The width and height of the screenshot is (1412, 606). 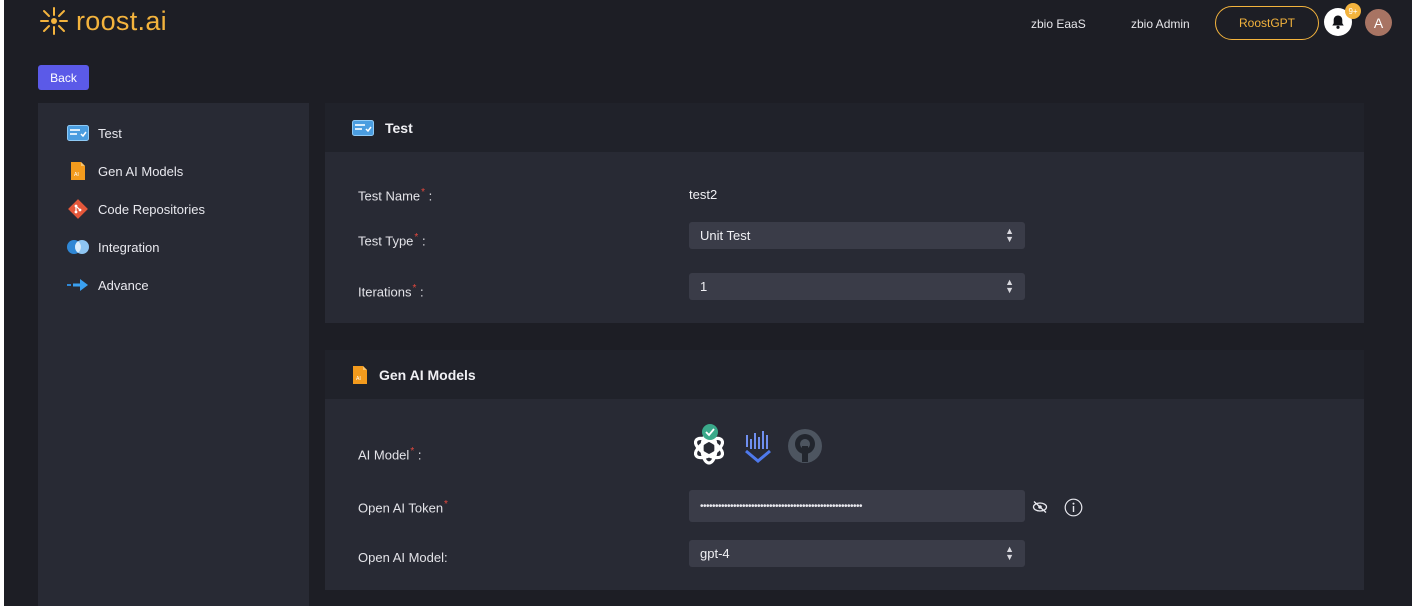 What do you see at coordinates (94, 133) in the screenshot?
I see `sidebar-item-test: Test` at bounding box center [94, 133].